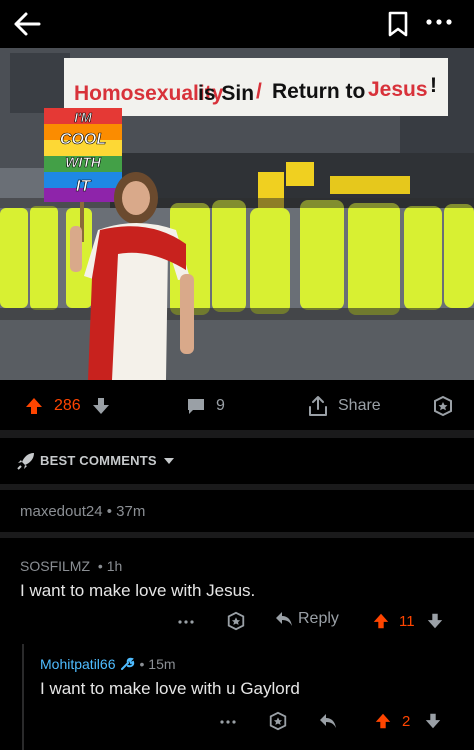 The width and height of the screenshot is (474, 750). Describe the element at coordinates (406, 721) in the screenshot. I see `comment-score: 2` at that location.